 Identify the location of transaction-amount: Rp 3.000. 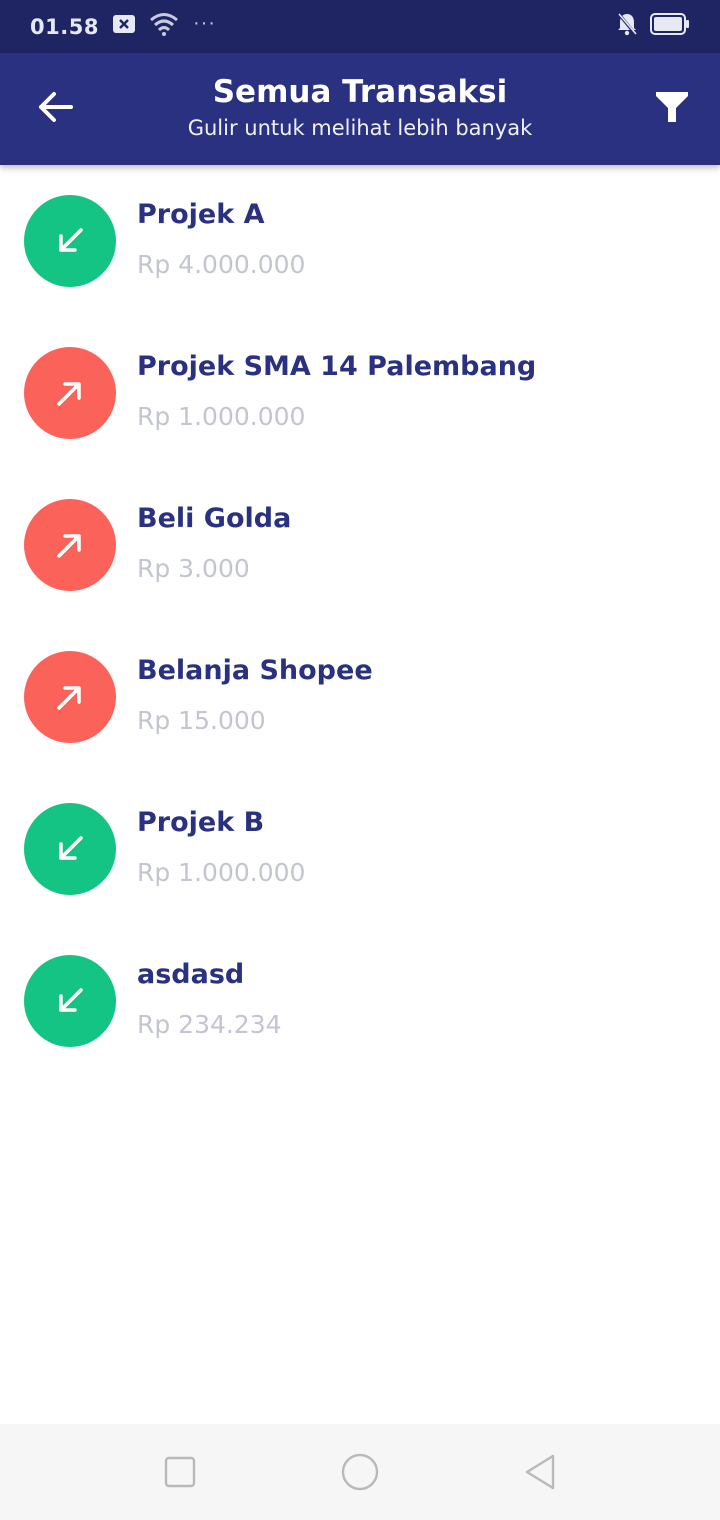
(193, 568).